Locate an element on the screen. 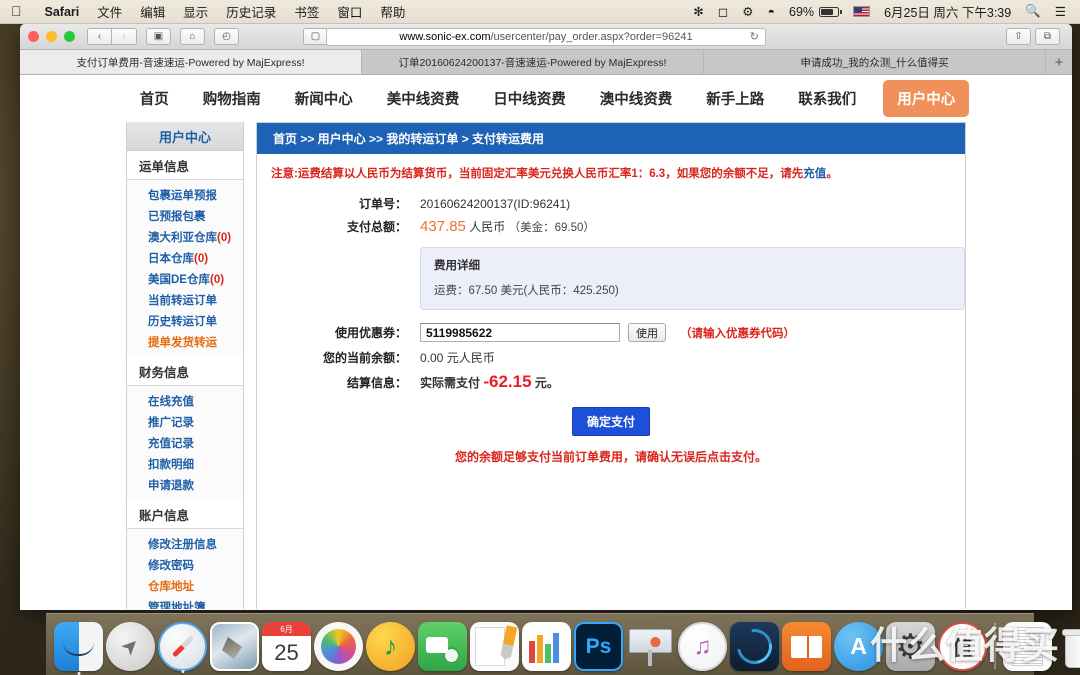 The width and height of the screenshot is (1080, 675). confirm-payment-button: 确定支付 is located at coordinates (610, 421).